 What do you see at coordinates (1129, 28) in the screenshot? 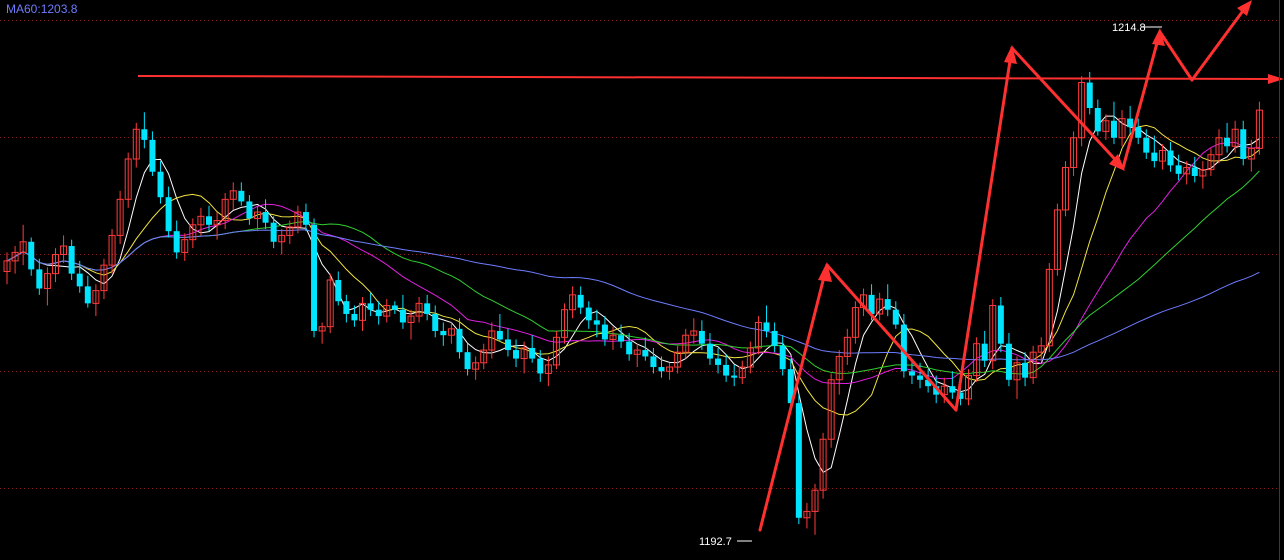
I see `high-price-label: 1214.8` at bounding box center [1129, 28].